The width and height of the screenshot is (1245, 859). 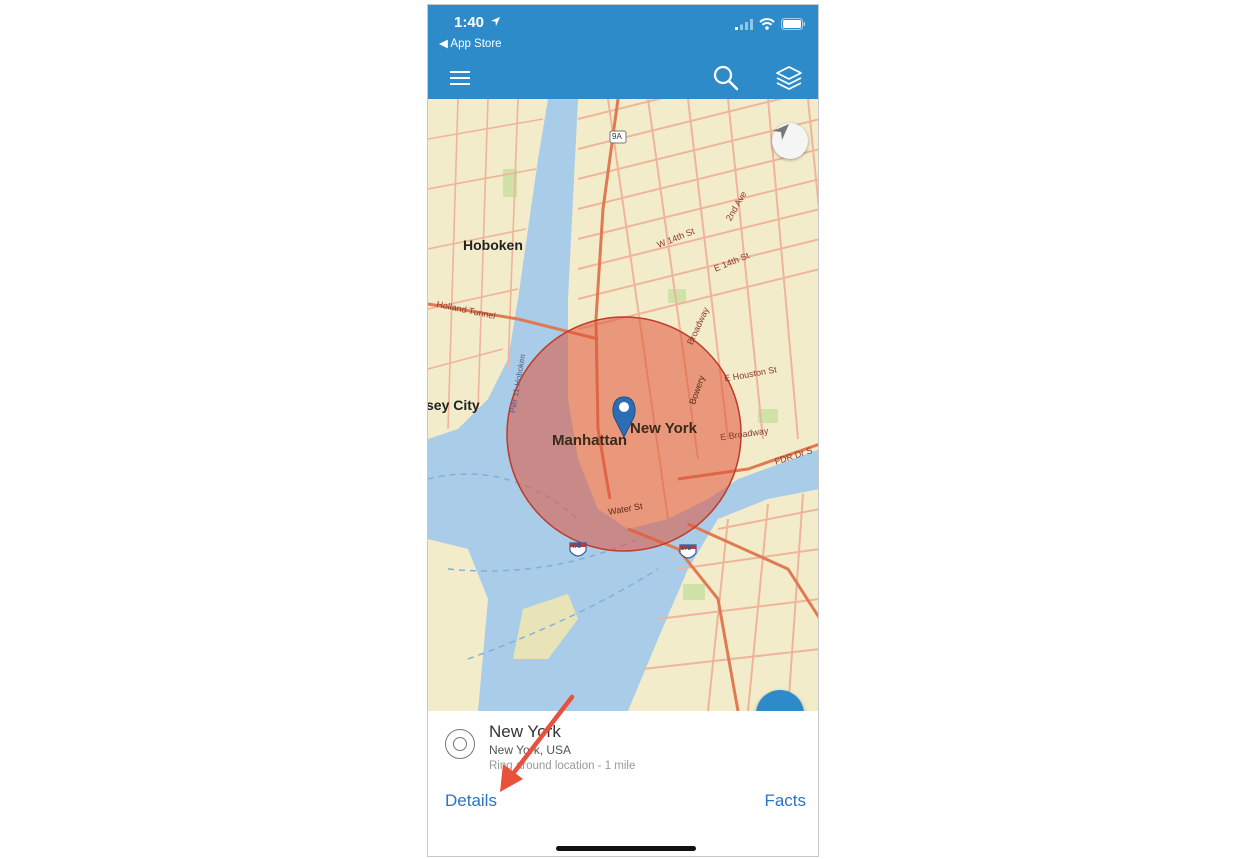 What do you see at coordinates (496, 21) in the screenshot?
I see `location-arrow-icon` at bounding box center [496, 21].